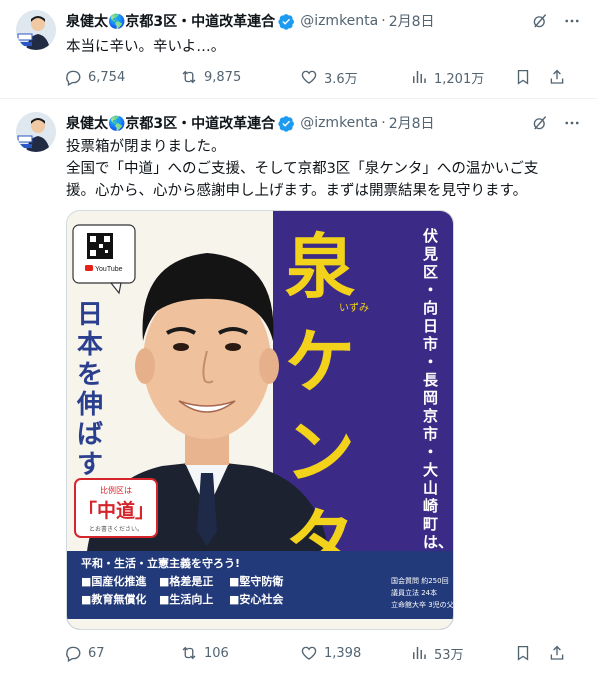 Image resolution: width=597 pixels, height=675 pixels. What do you see at coordinates (107, 77) in the screenshot?
I see `reply-count: 6,754` at bounding box center [107, 77].